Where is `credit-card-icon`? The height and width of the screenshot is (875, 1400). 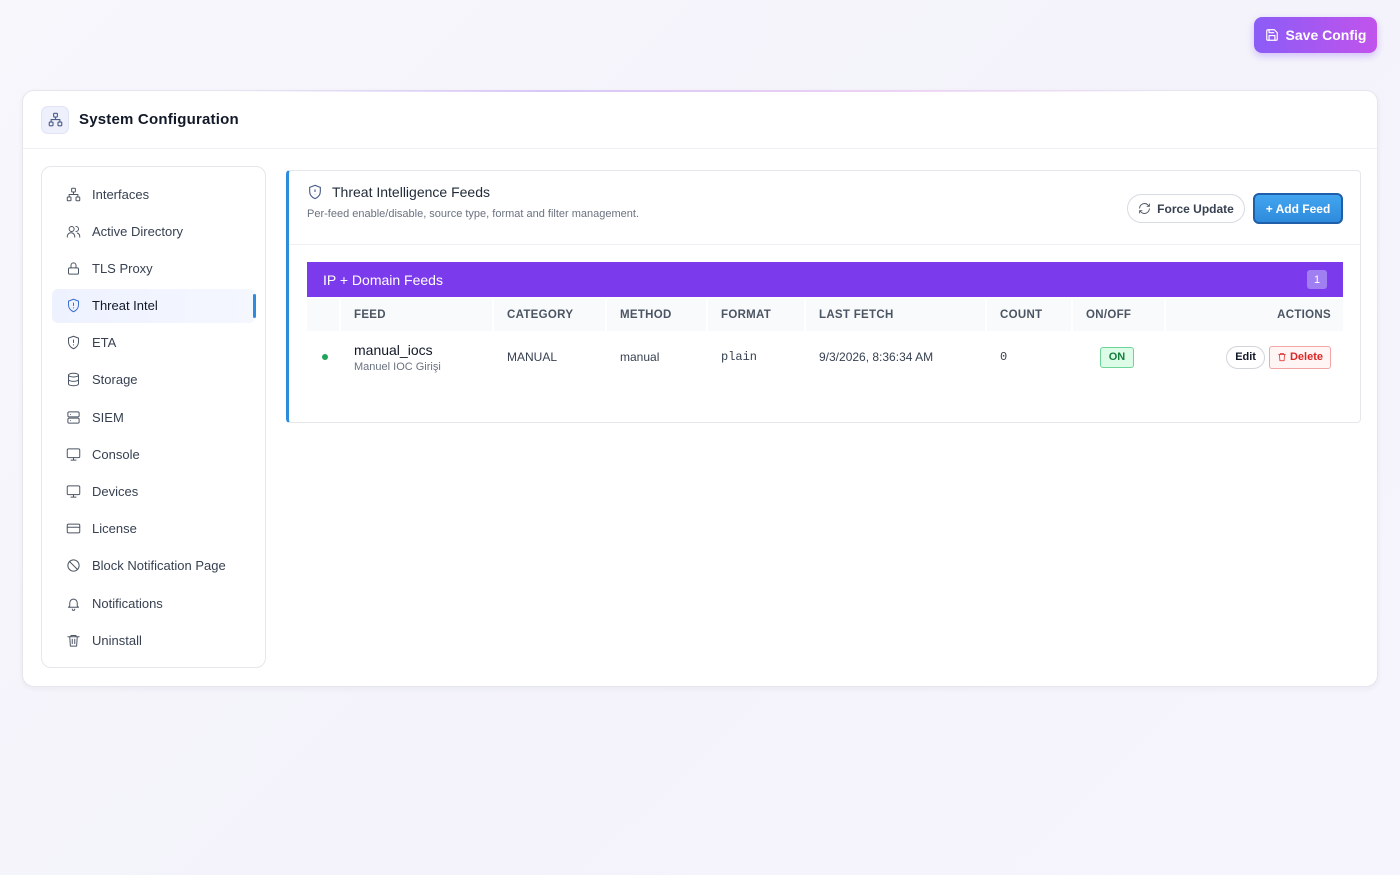 credit-card-icon is located at coordinates (73, 528).